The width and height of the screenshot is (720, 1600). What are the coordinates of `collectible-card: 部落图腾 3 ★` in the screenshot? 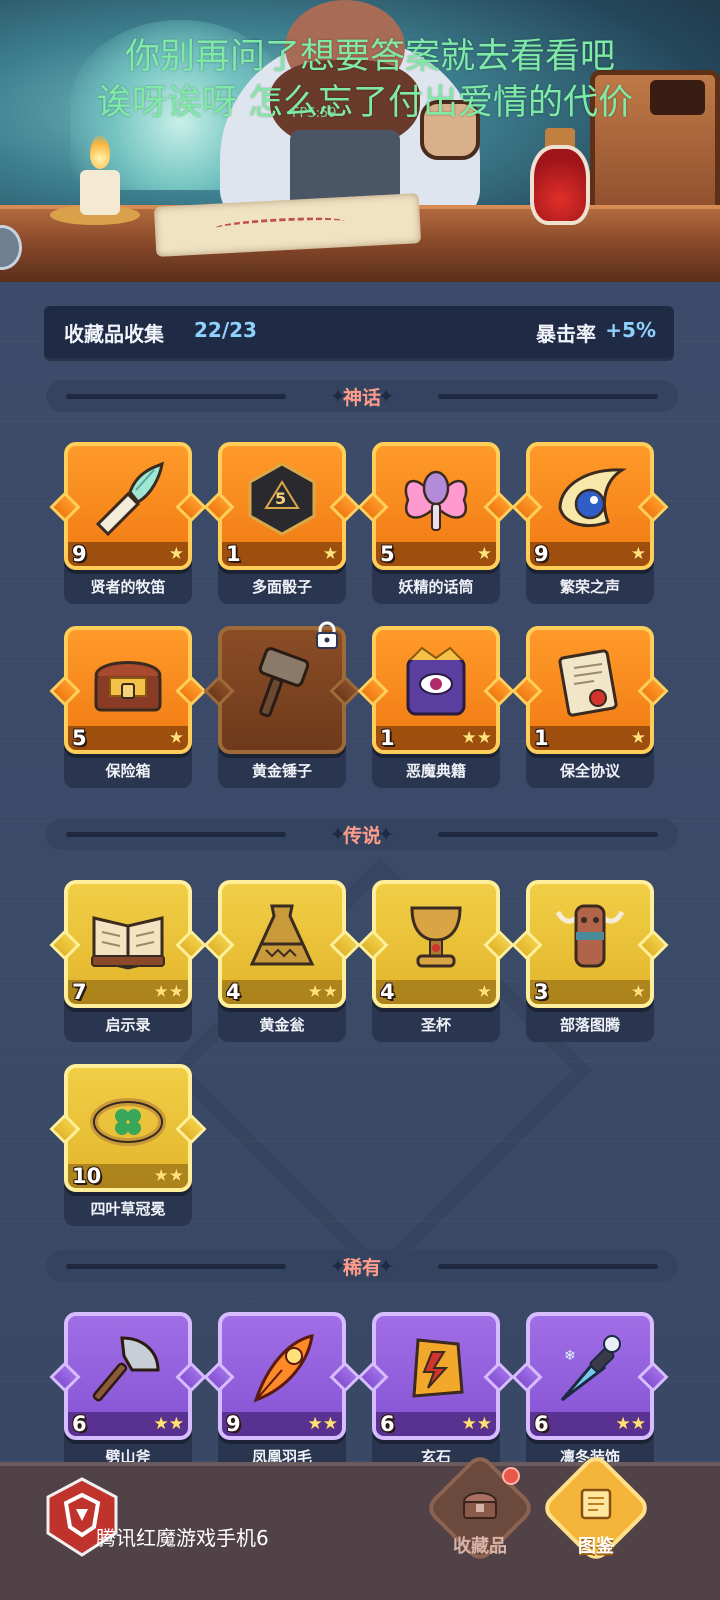 It's located at (590, 961).